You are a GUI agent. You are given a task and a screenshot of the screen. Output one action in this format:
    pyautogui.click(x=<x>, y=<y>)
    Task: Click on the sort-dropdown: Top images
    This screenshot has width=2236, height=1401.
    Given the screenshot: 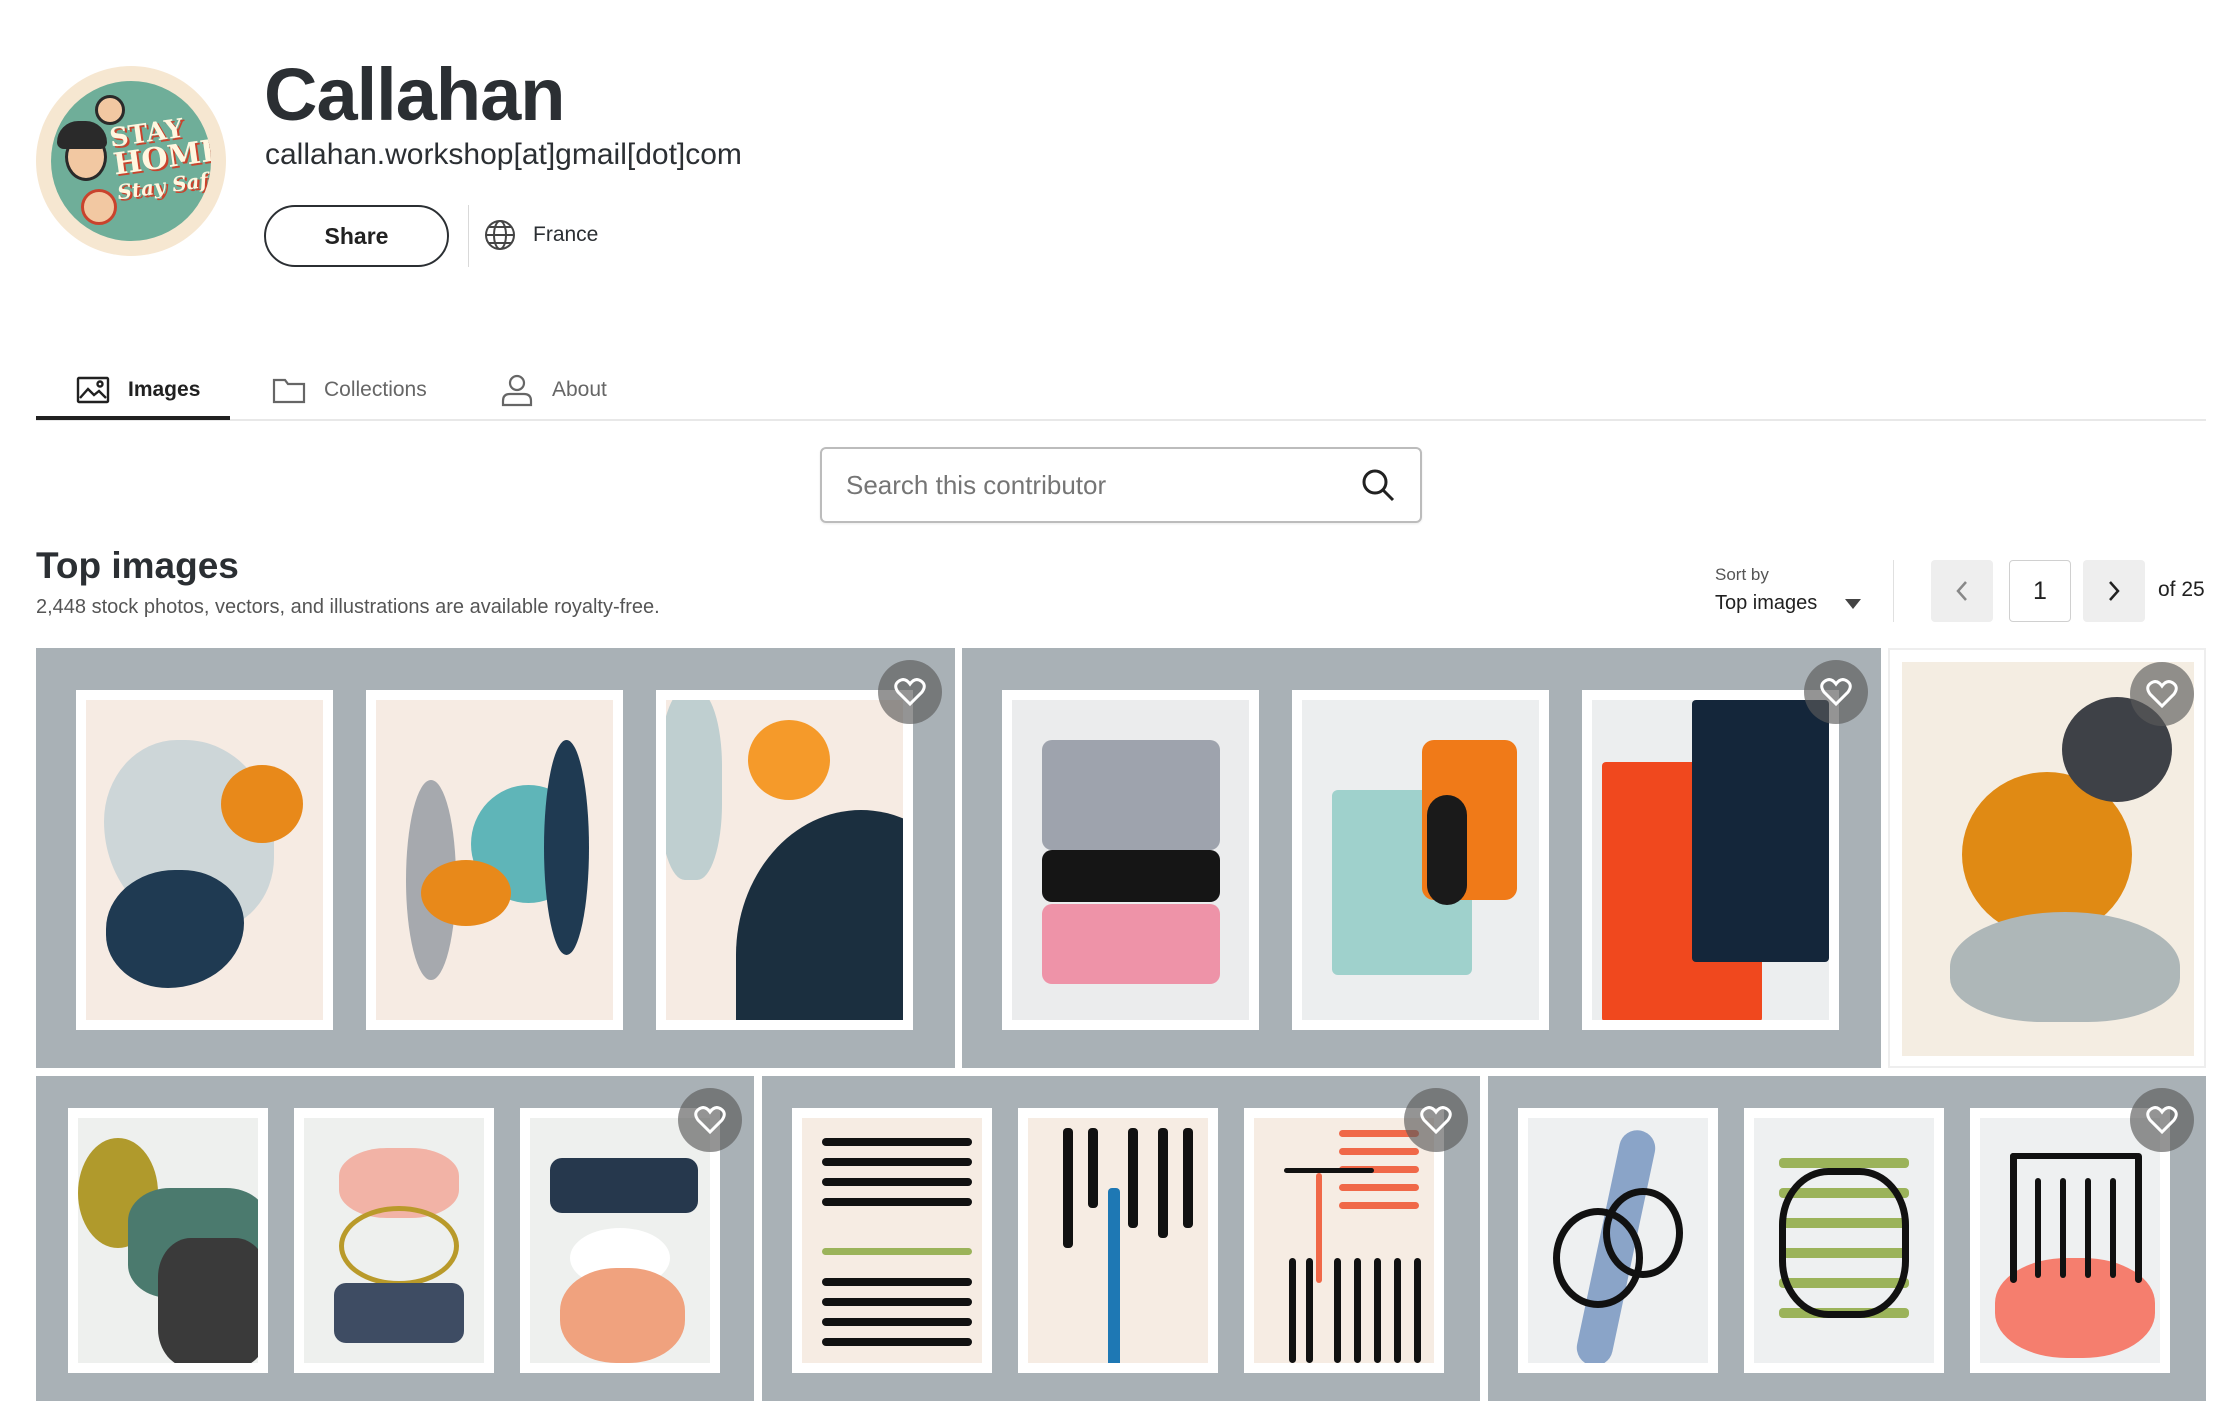 What is the action you would take?
    pyautogui.click(x=1788, y=603)
    